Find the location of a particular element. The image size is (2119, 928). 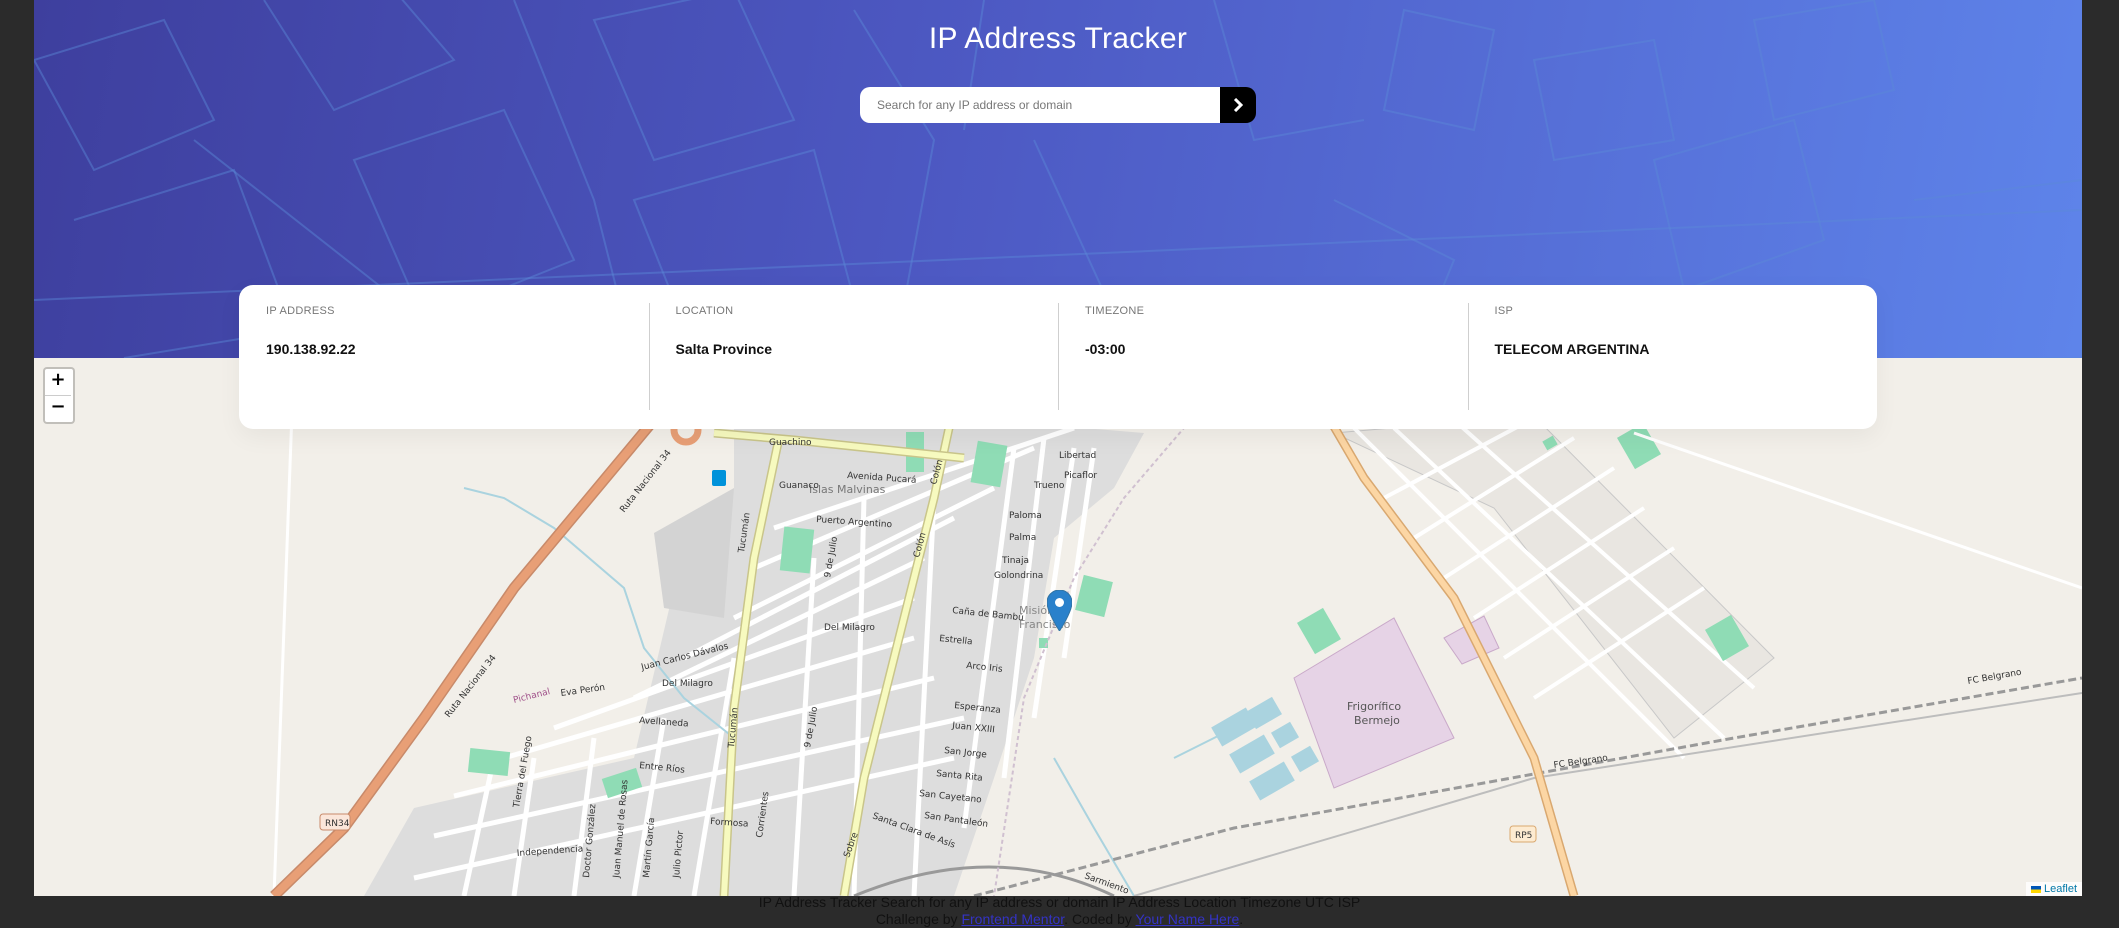

map-label: FC Belgrano is located at coordinates (1995, 677).